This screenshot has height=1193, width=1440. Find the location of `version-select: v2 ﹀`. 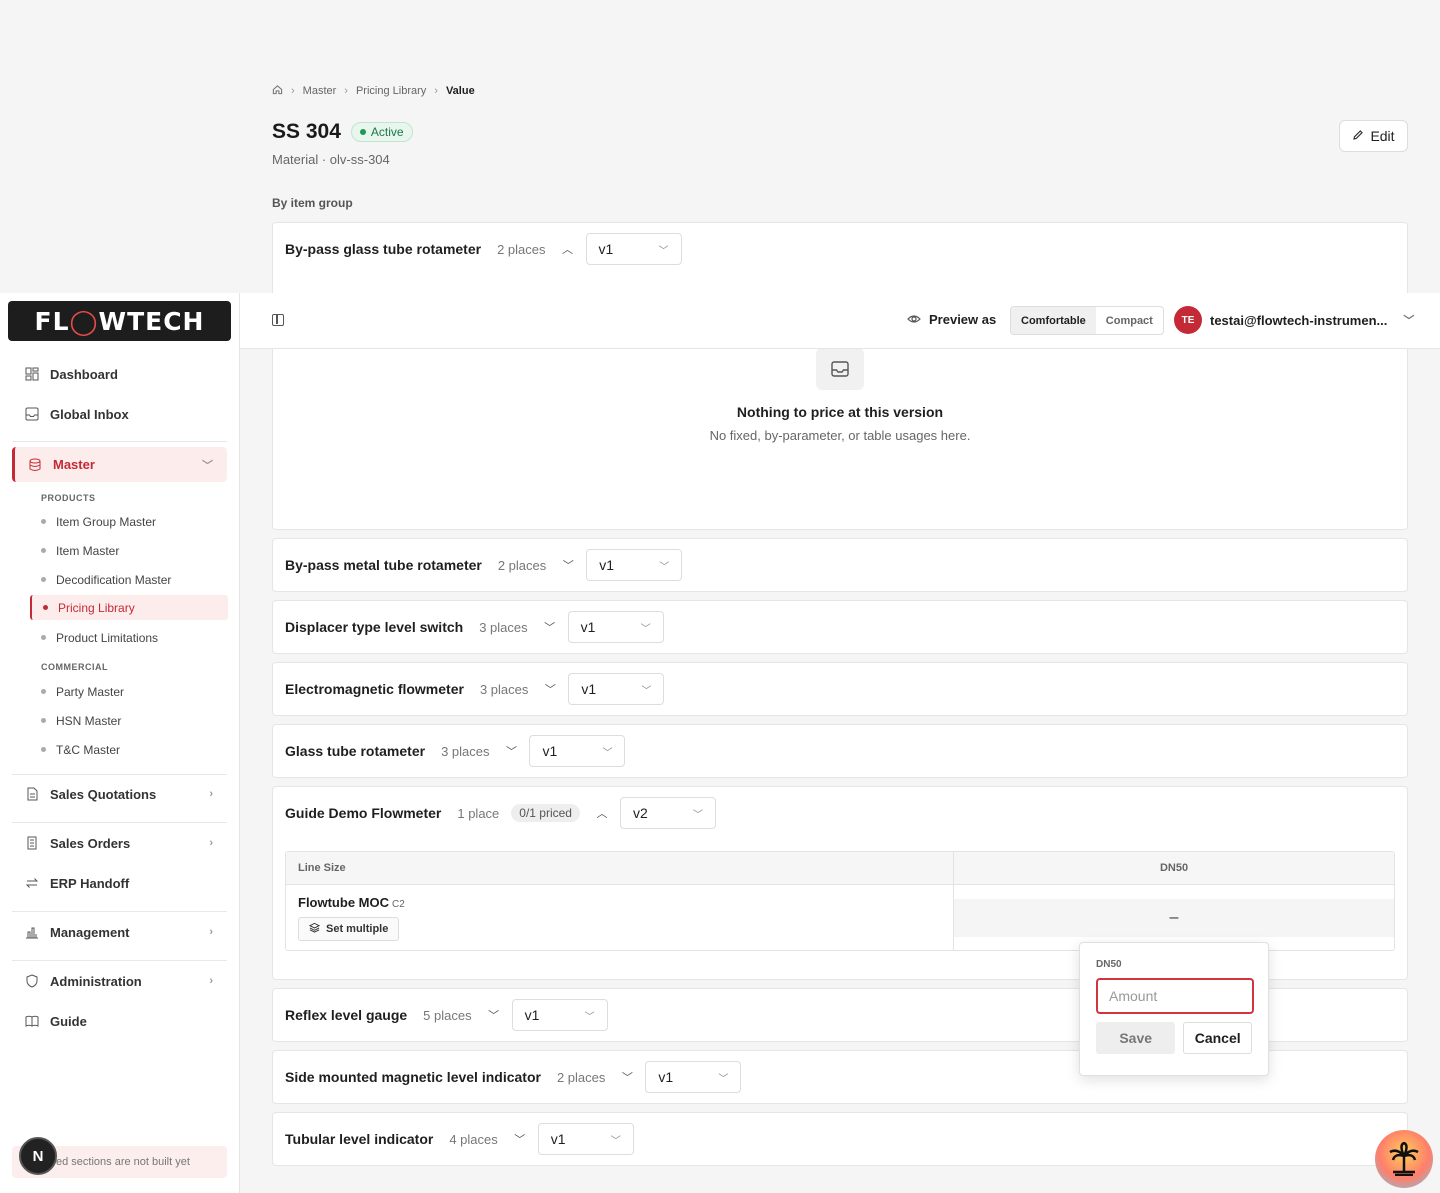

version-select: v2 ﹀ is located at coordinates (667, 813).